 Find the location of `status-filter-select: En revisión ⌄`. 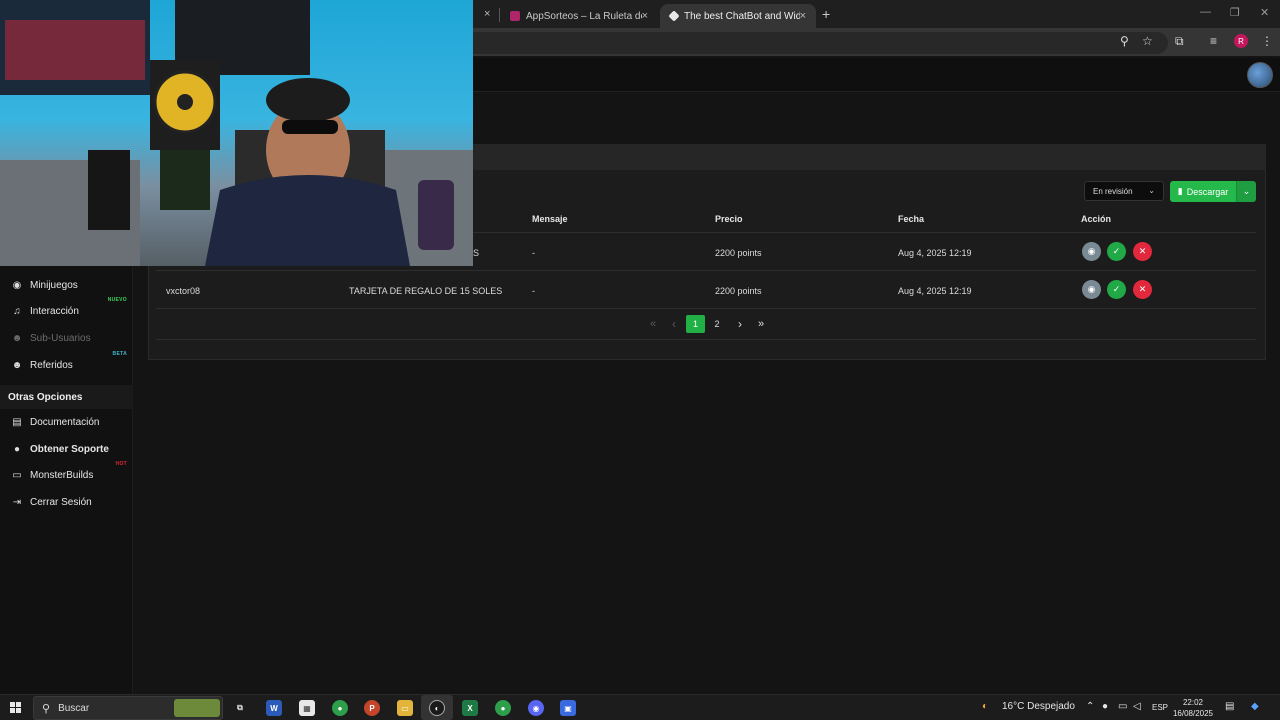

status-filter-select: En revisión ⌄ is located at coordinates (1124, 191).